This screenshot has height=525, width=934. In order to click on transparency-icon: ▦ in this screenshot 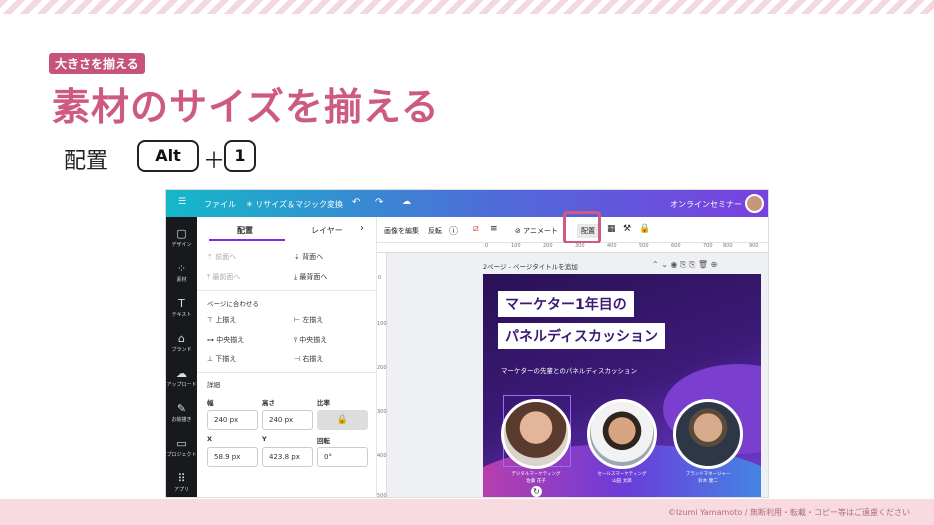, I will do `click(611, 229)`.